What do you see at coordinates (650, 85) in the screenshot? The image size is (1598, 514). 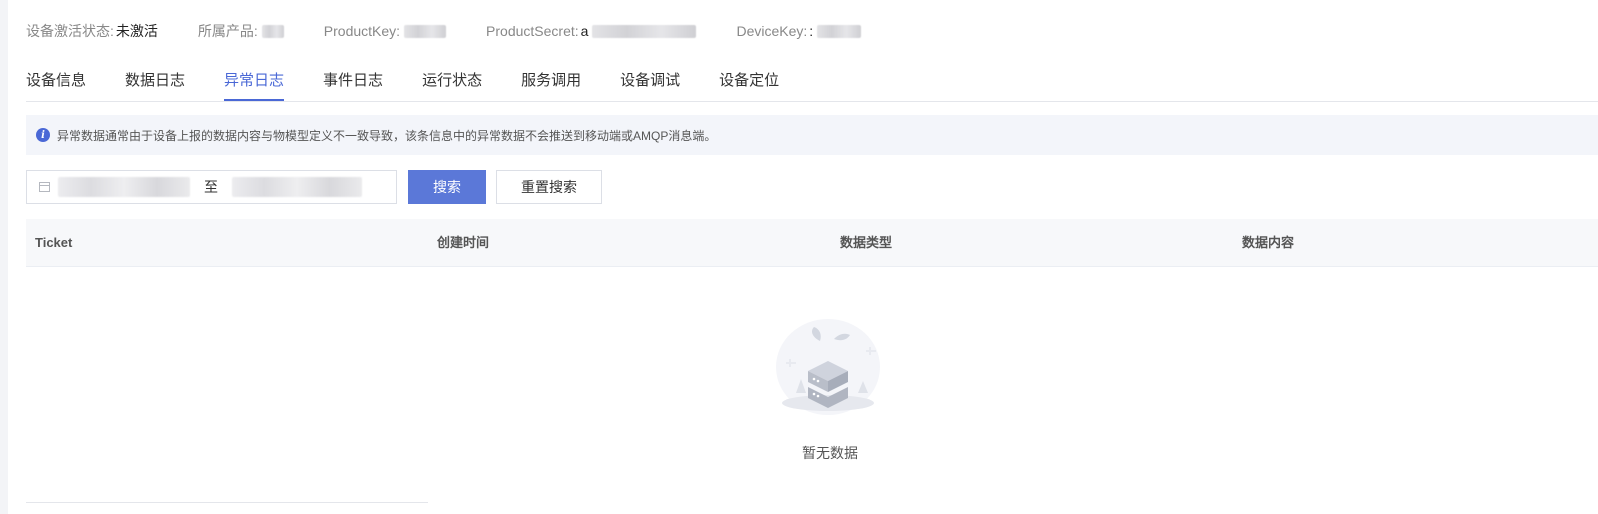 I see `tab-device-debug: 设备调试` at bounding box center [650, 85].